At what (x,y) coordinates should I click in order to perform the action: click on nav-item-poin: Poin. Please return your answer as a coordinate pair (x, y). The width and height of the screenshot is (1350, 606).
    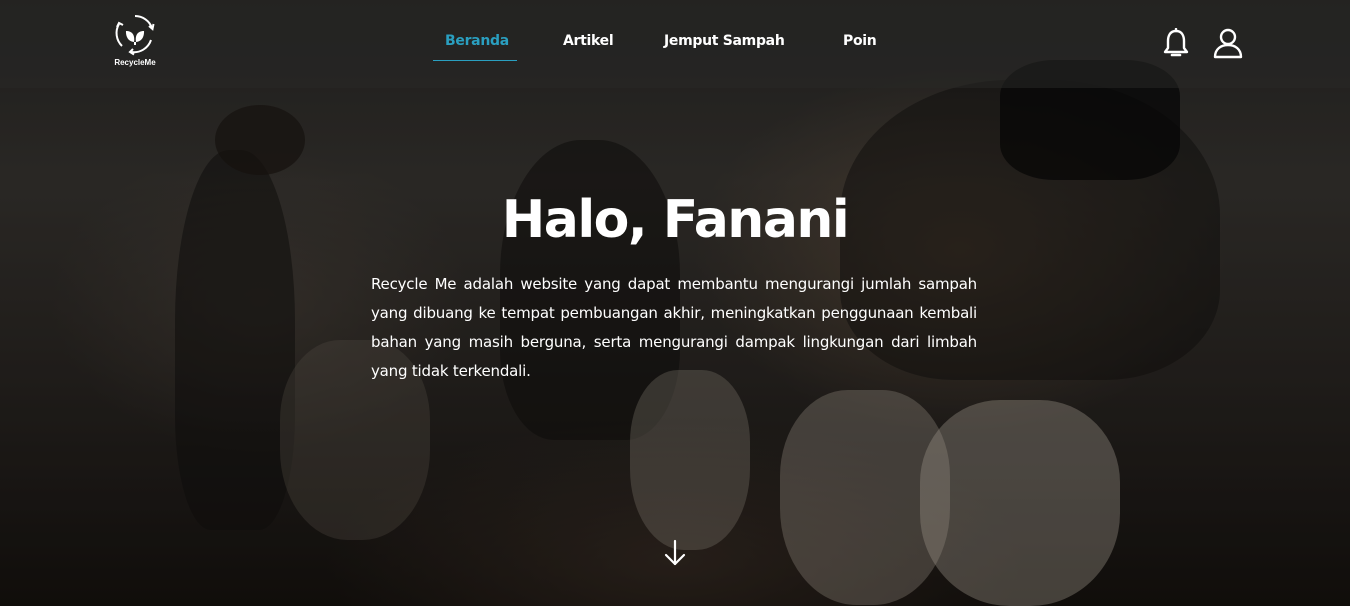
    Looking at the image, I should click on (860, 41).